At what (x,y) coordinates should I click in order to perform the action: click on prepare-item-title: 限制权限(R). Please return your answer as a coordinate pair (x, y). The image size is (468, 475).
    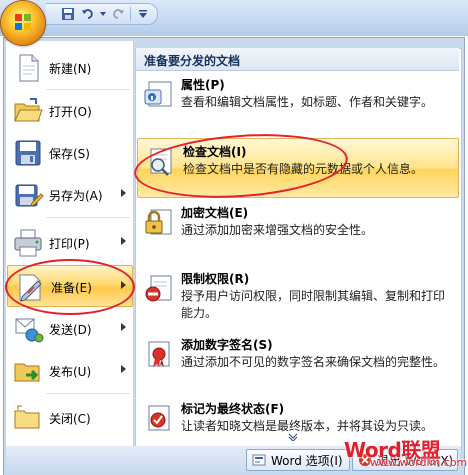
    Looking at the image, I should click on (215, 279).